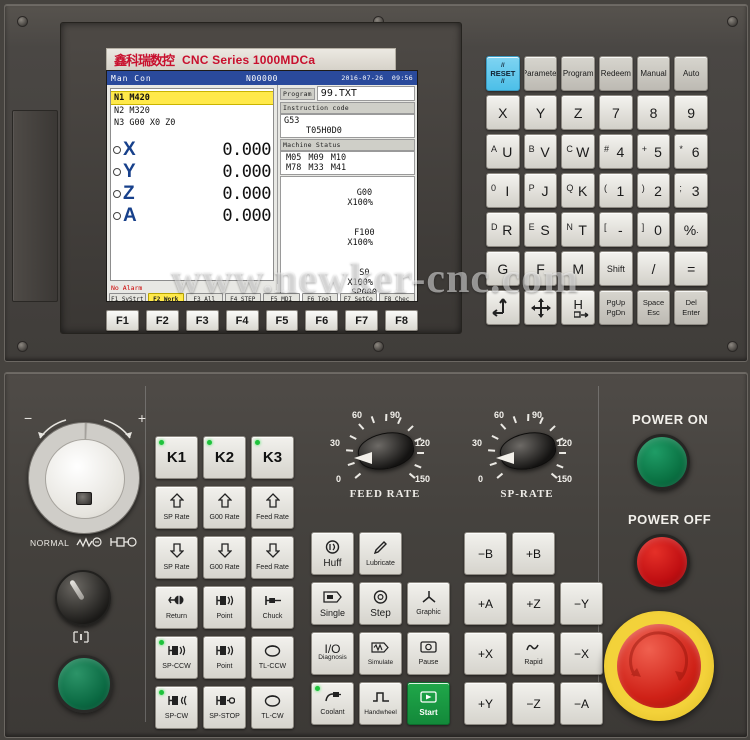 This screenshot has width=750, height=740. Describe the element at coordinates (581, 653) in the screenshot. I see `jog-minus-x: −X` at that location.